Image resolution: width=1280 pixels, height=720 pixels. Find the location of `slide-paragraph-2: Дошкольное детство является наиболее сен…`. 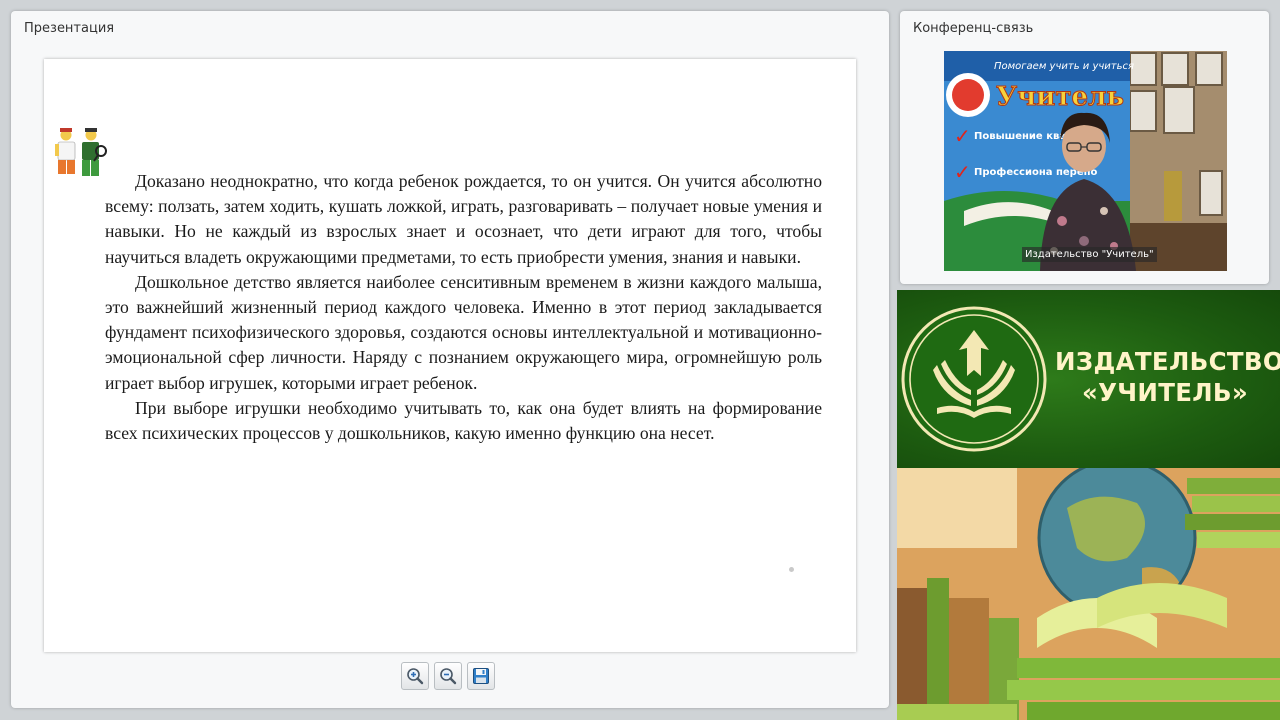

slide-paragraph-2: Дошкольное детство является наиболее сен… is located at coordinates (463, 332).